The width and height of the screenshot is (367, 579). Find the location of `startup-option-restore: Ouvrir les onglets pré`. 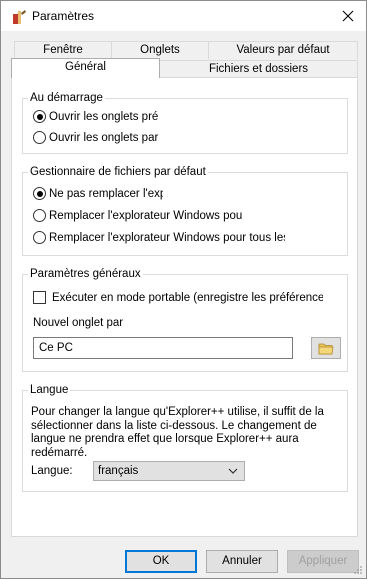

startup-option-restore: Ouvrir les onglets pré is located at coordinates (98, 116).